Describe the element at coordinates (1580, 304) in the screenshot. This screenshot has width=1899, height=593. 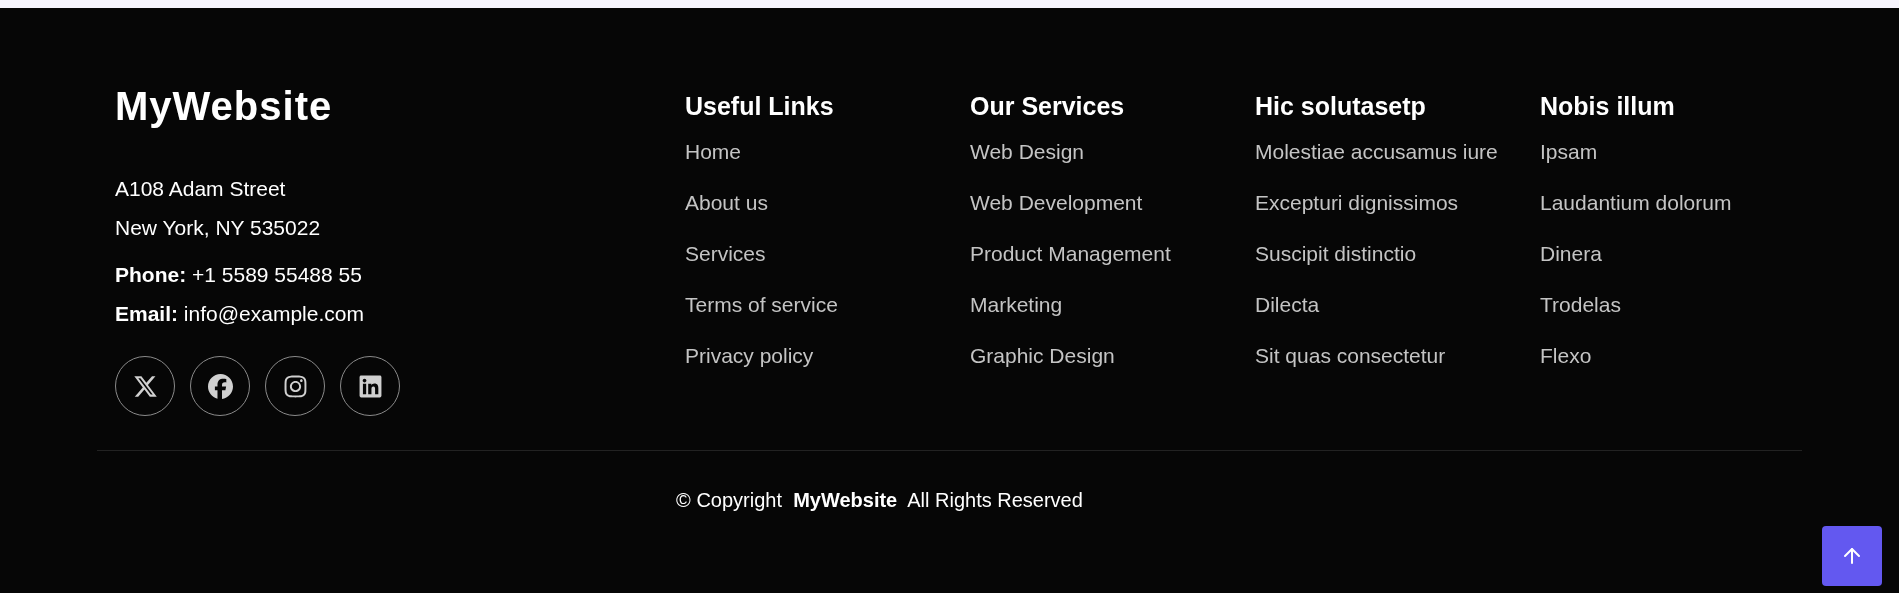
I see `footer-link: Trodelas` at that location.